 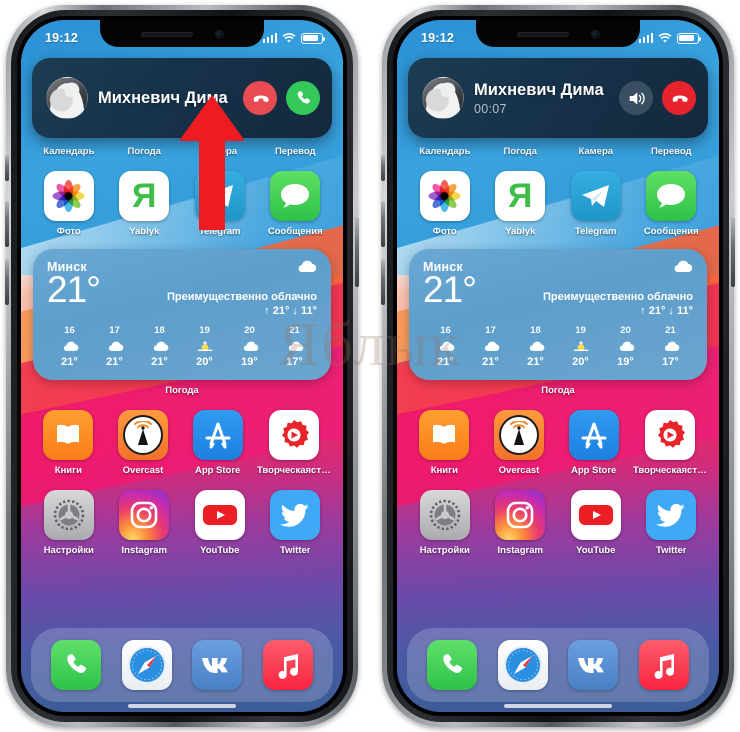 I want to click on forecast-hour: 20 19°, so click(x=249, y=346).